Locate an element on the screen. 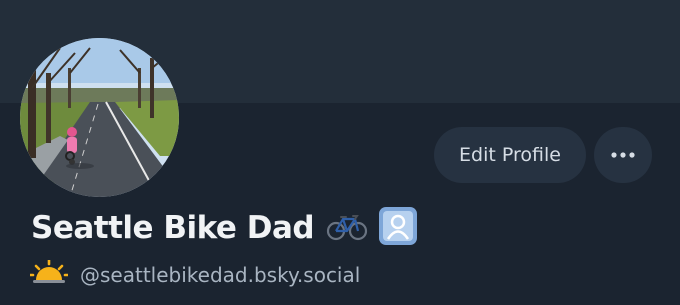 The image size is (680, 305). handle-row: @seattlebikedad.bsky.social is located at coordinates (194, 275).